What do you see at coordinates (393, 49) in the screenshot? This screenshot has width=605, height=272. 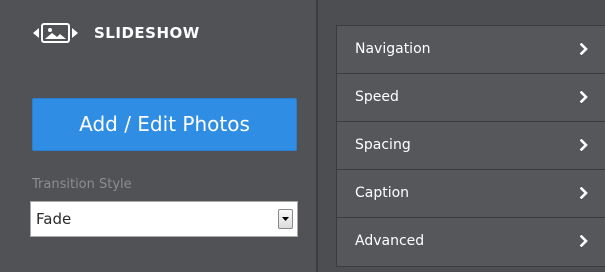 I see `menu-item-label: Navigation` at bounding box center [393, 49].